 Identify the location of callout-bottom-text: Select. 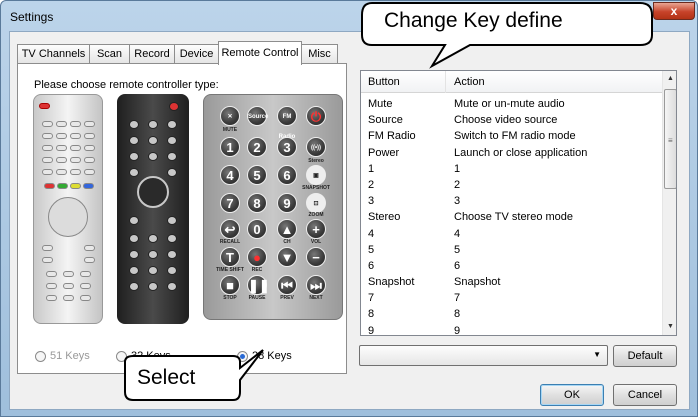
(166, 377).